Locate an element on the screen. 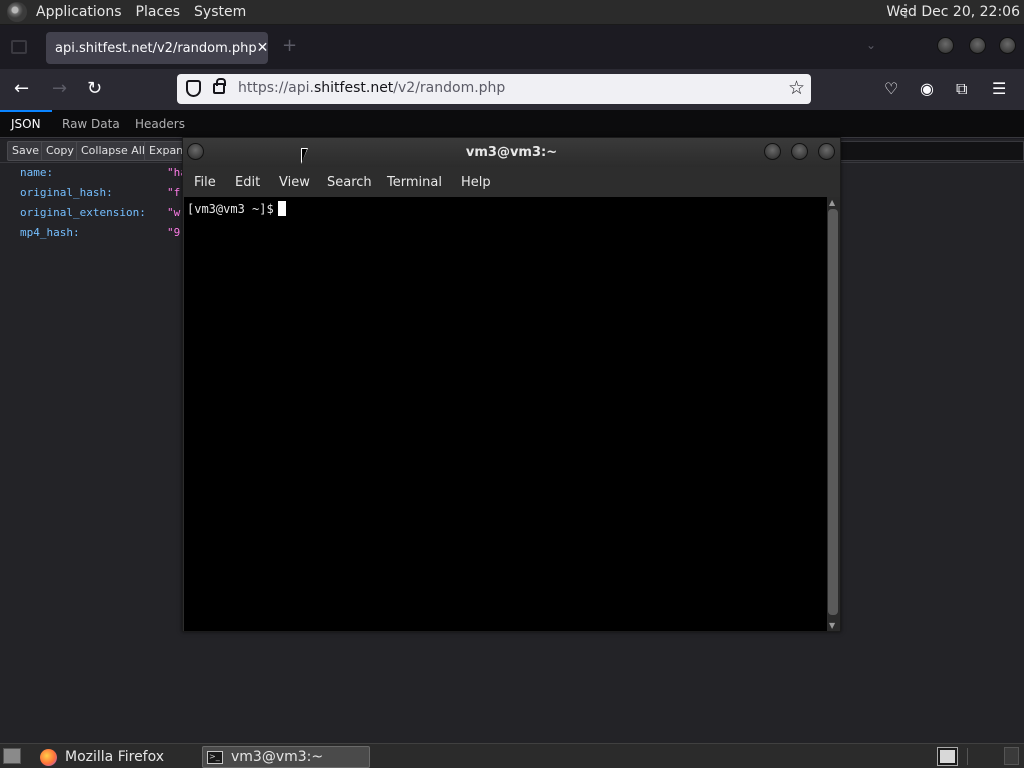 This screenshot has height=768, width=1024. mouse-pointer-icon is located at coordinates (304, 156).